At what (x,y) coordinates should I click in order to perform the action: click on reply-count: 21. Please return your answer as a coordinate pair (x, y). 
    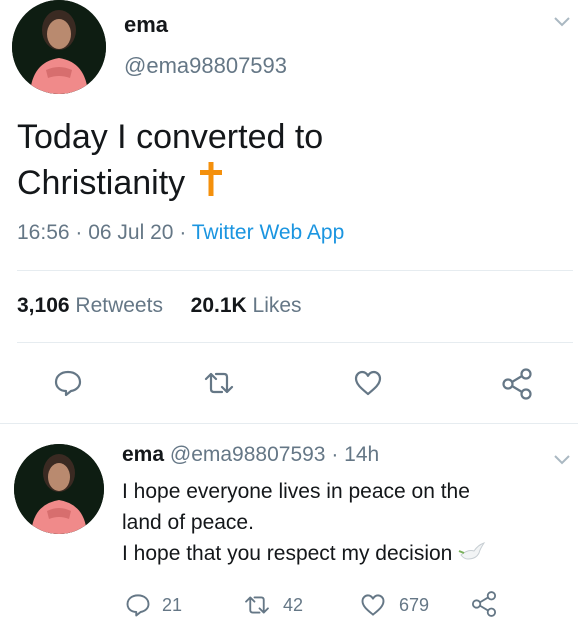
    Looking at the image, I should click on (172, 604).